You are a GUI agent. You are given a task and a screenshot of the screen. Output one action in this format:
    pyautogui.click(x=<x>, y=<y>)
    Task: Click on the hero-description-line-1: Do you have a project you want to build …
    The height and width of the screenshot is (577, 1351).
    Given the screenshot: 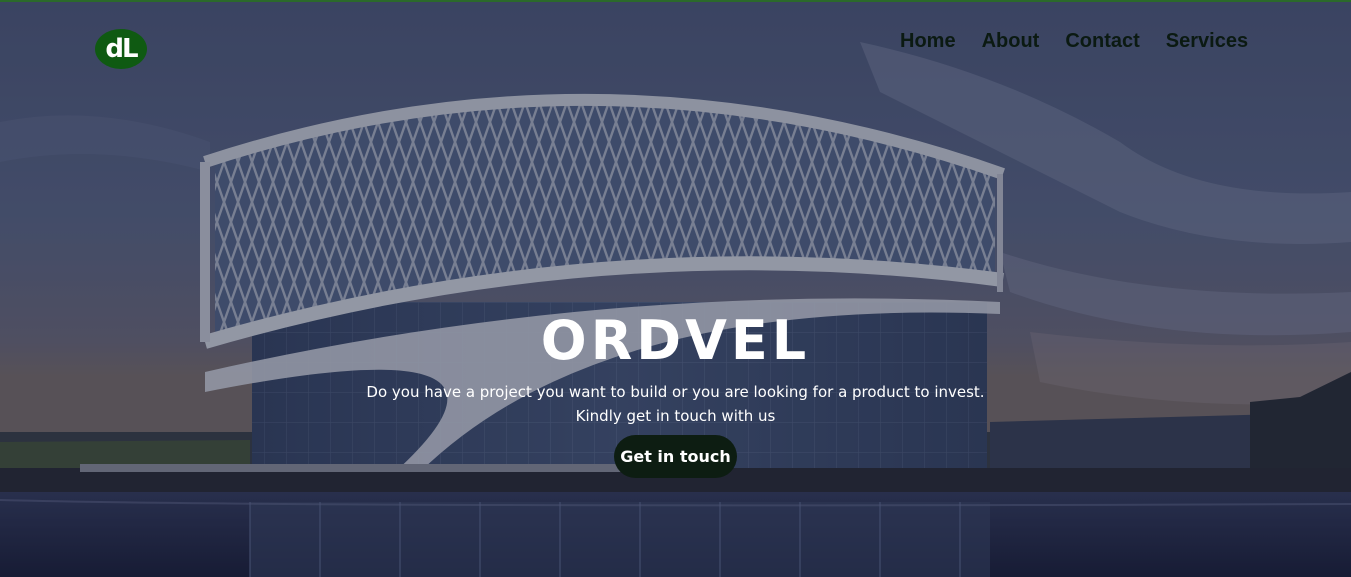 What is the action you would take?
    pyautogui.click(x=675, y=392)
    